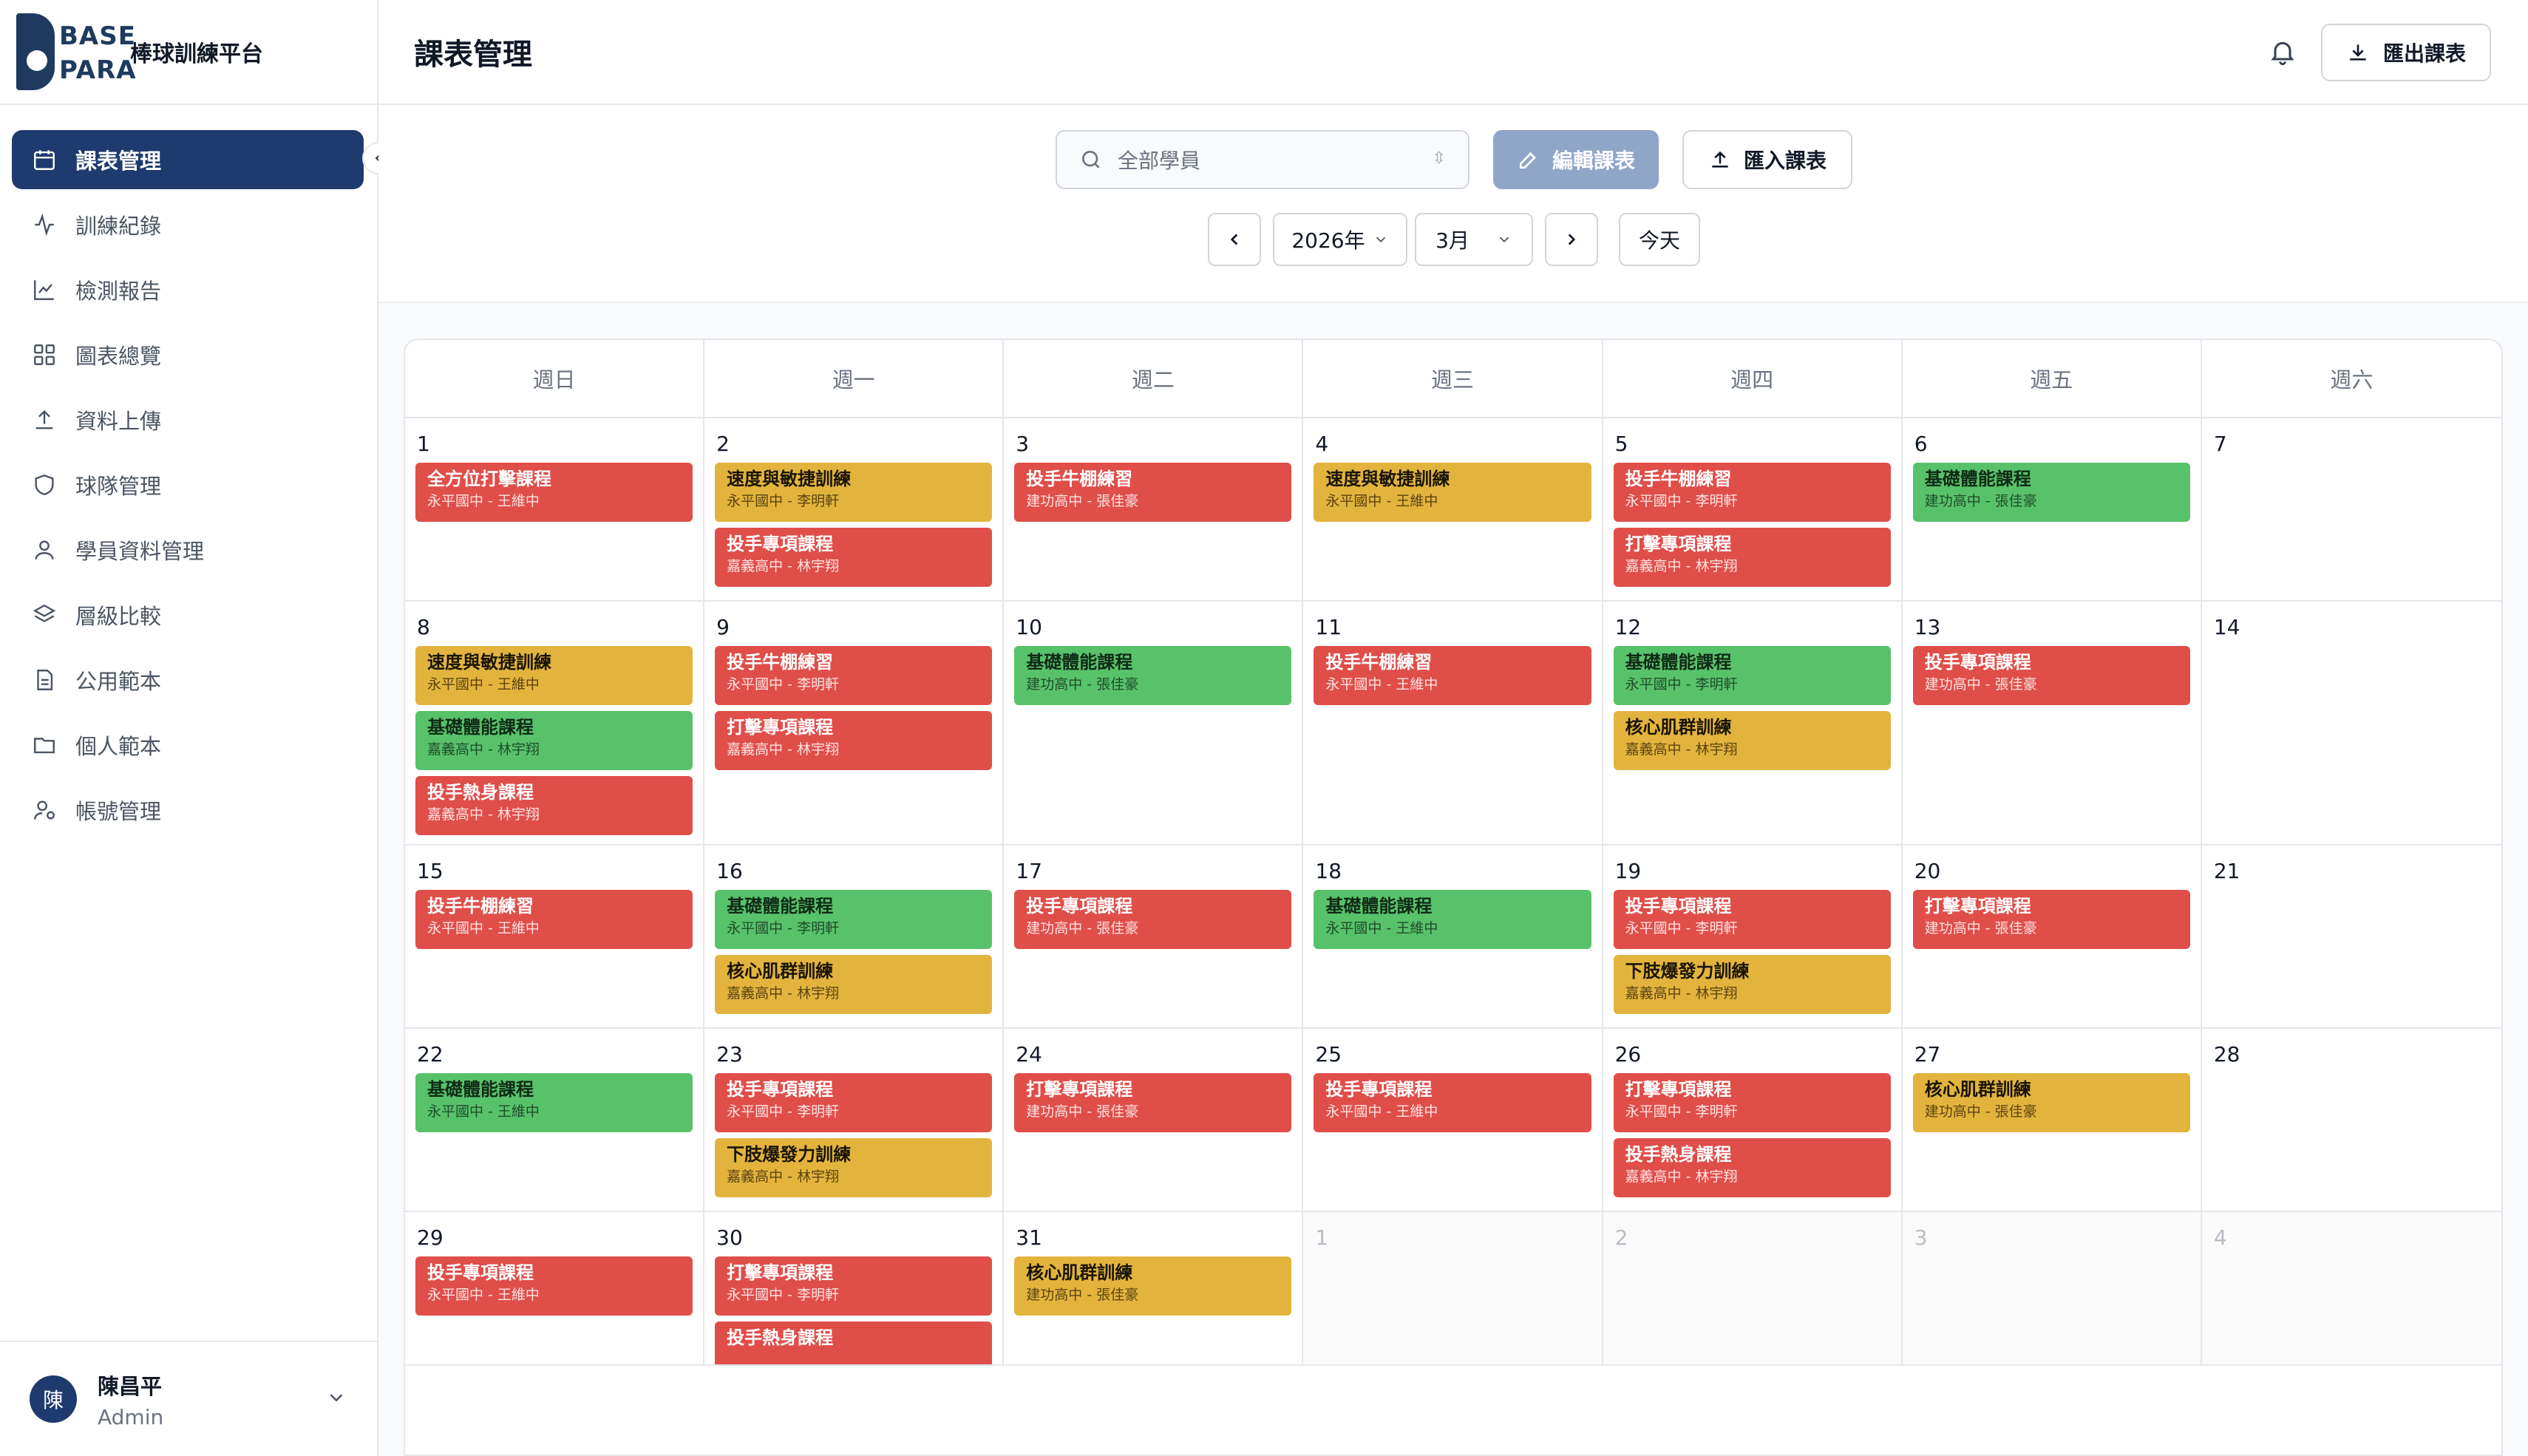  What do you see at coordinates (2052, 724) in the screenshot?
I see `day-cell: 13 投手專項課程 建功高中 - 張佳豪` at bounding box center [2052, 724].